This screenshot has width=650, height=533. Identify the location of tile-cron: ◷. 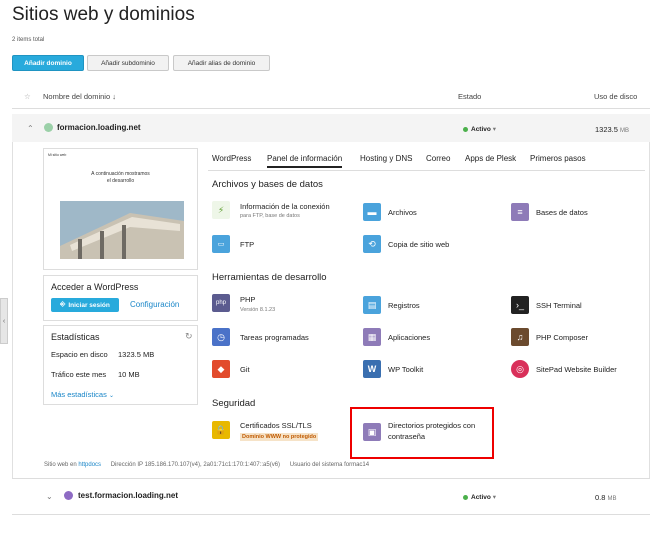
(221, 337).